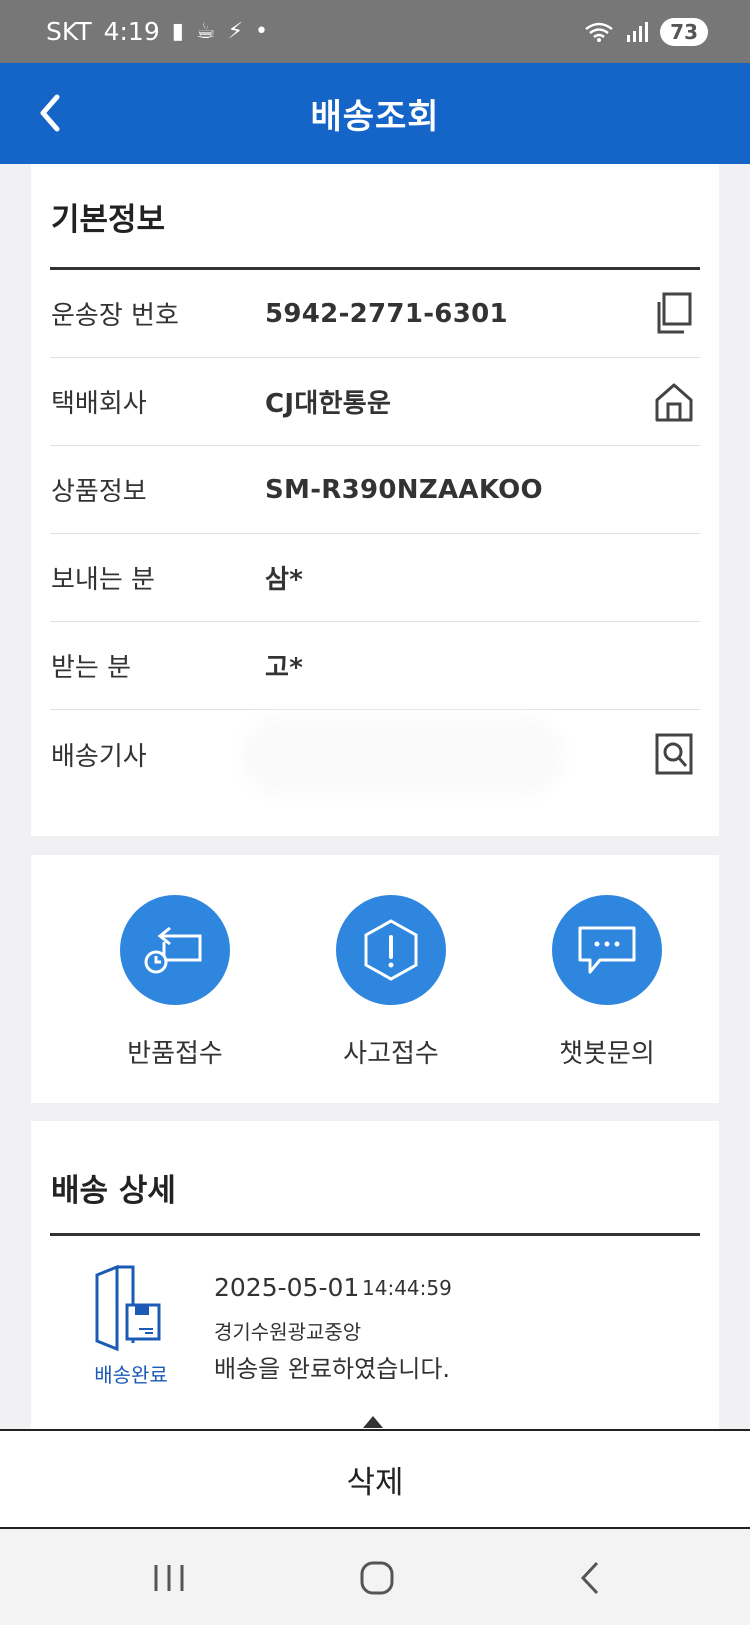  I want to click on return-icon, so click(173, 950).